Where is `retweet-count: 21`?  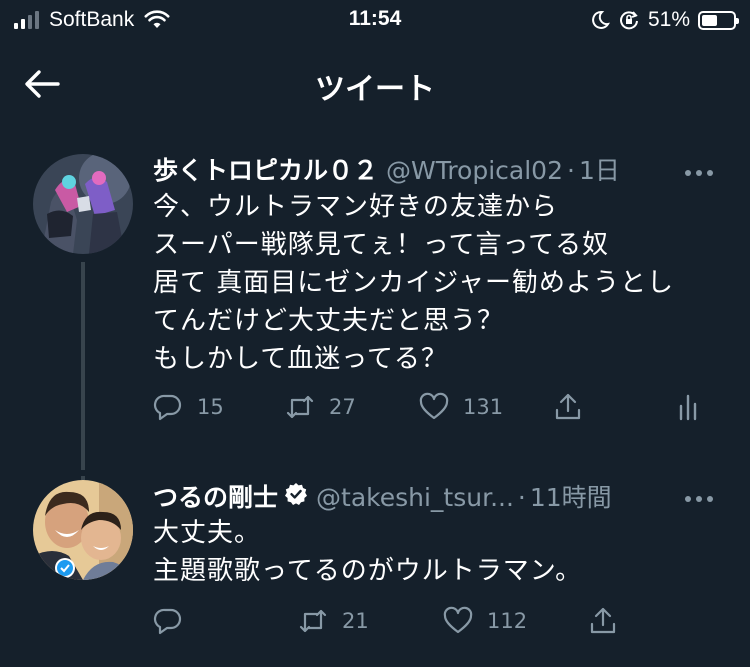
retweet-count: 21 is located at coordinates (355, 621).